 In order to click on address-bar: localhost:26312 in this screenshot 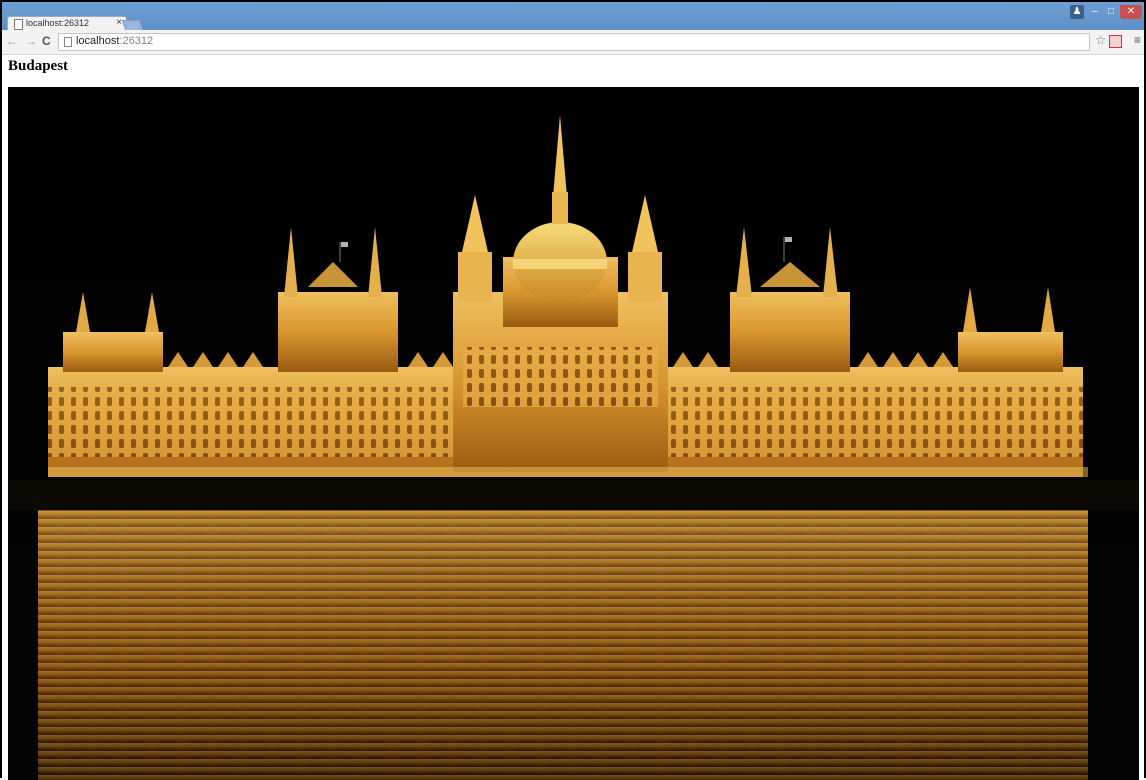, I will do `click(574, 42)`.